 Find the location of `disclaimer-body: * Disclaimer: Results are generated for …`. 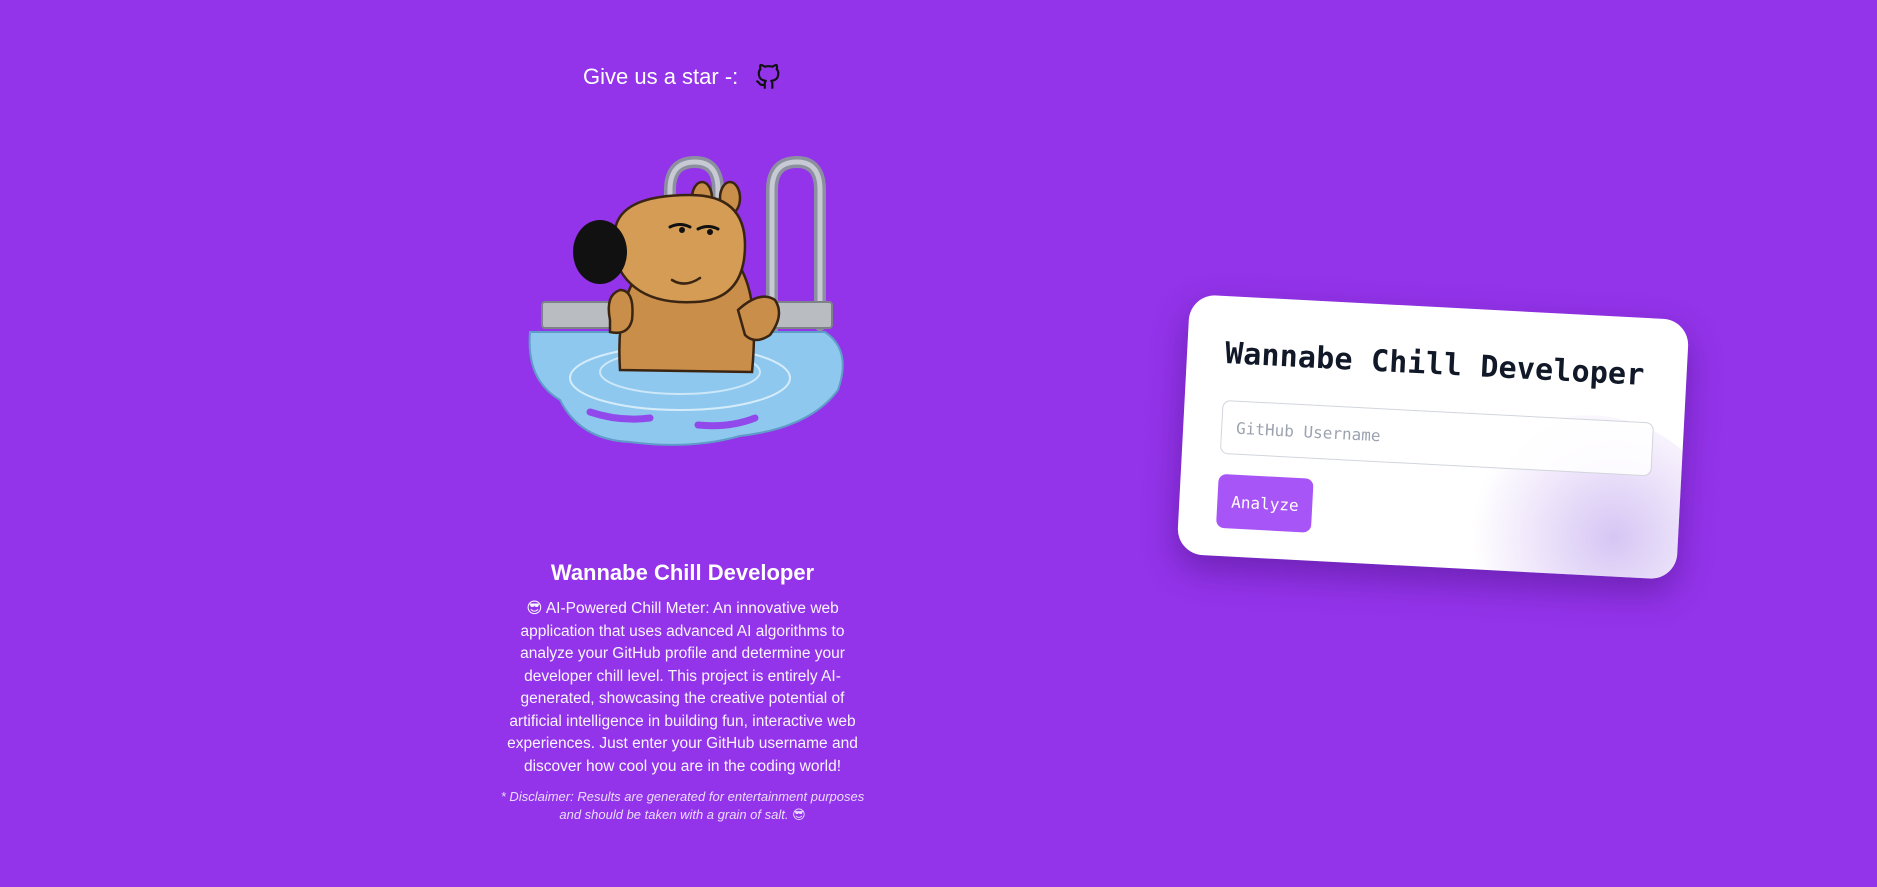

disclaimer-body: * Disclaimer: Results are generated for … is located at coordinates (682, 805).